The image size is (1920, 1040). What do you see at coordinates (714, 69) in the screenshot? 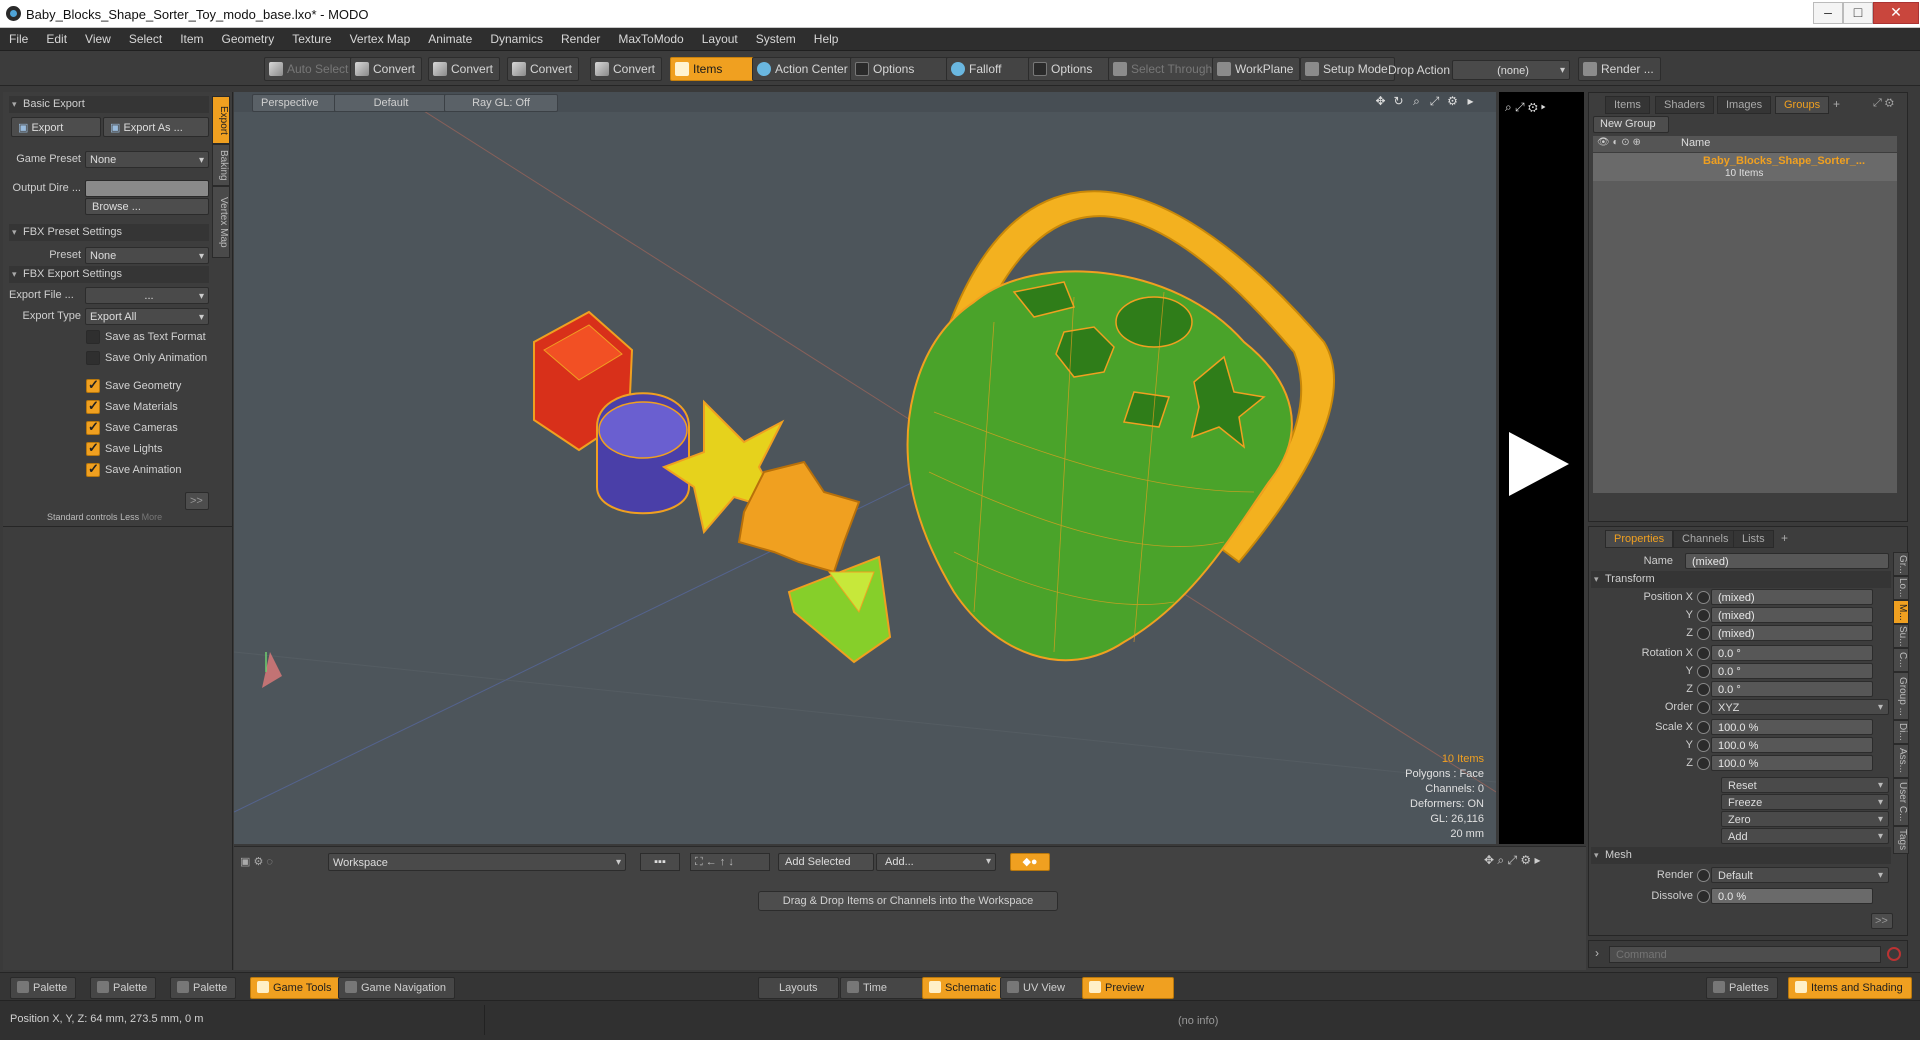
I see `items-mode-button: Items` at bounding box center [714, 69].